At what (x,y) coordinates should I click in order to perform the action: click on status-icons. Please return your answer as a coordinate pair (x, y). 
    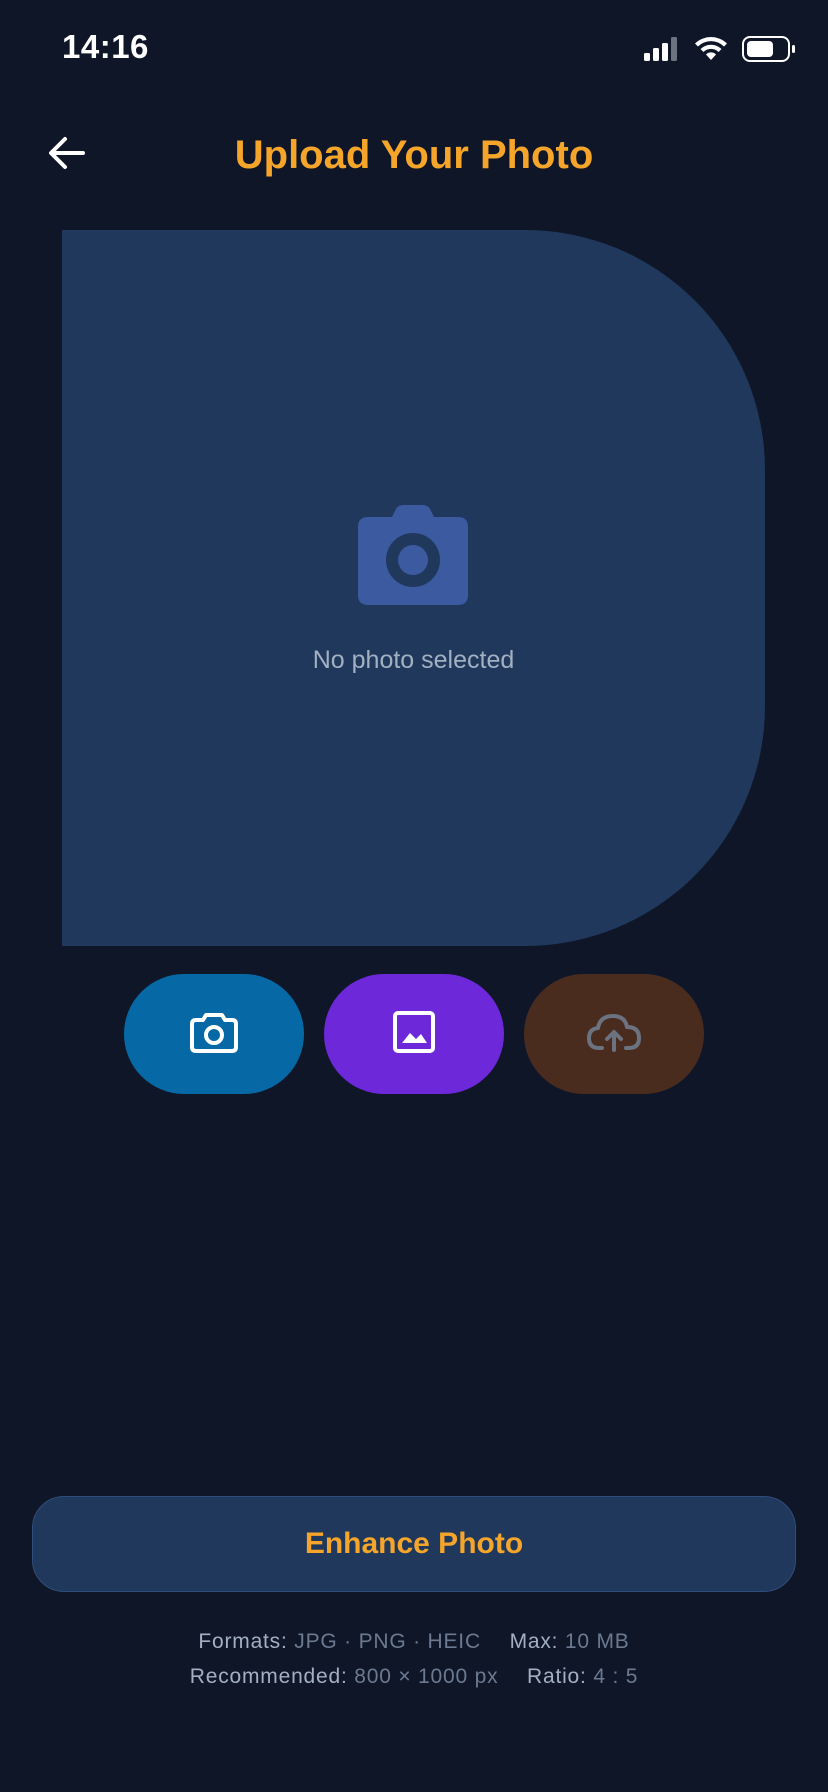
    Looking at the image, I should click on (720, 49).